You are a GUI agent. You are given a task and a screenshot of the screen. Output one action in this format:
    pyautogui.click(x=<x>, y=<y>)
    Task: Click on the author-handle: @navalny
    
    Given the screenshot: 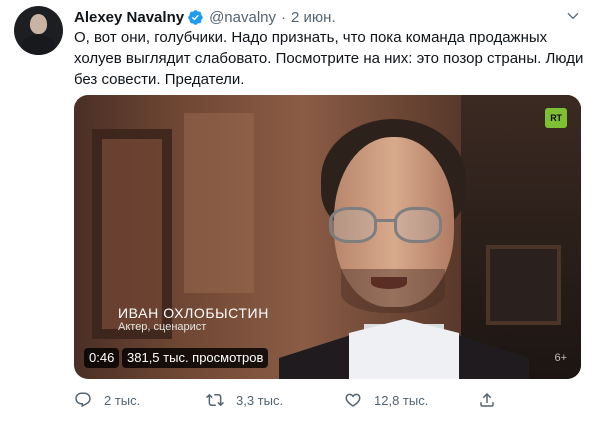 What is the action you would take?
    pyautogui.click(x=242, y=17)
    